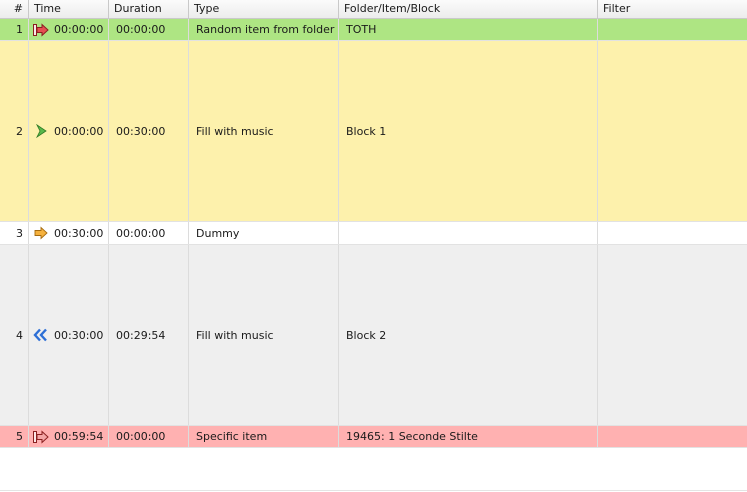  What do you see at coordinates (468, 436) in the screenshot?
I see `folder-item-block-cell: 19465: 1 Seconde Stilte` at bounding box center [468, 436].